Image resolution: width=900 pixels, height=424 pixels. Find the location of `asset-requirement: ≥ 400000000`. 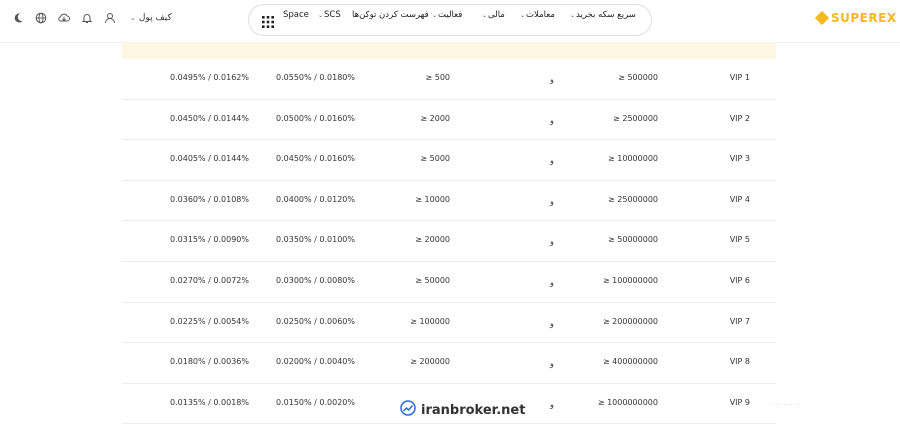

asset-requirement: ≥ 400000000 is located at coordinates (630, 362).